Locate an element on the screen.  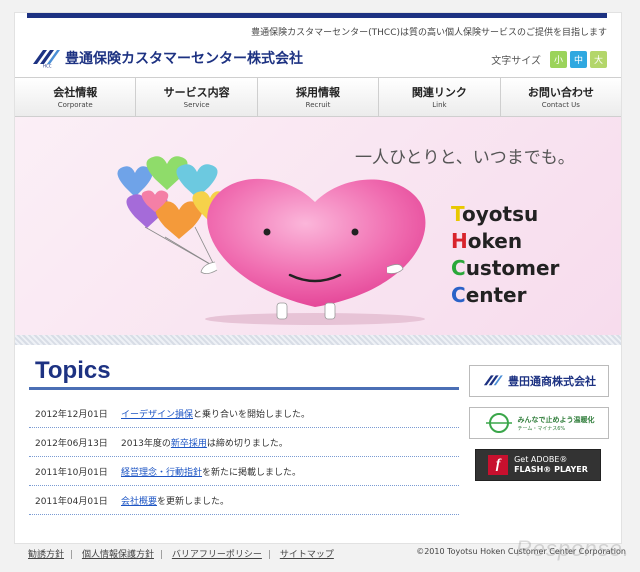
globe-icon is located at coordinates (498, 423).